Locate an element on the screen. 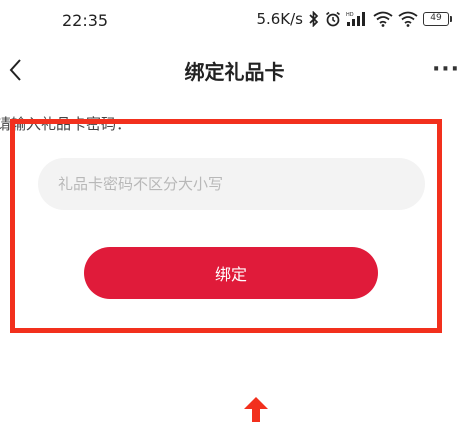 This screenshot has width=469, height=422. bind-button: 绑定 is located at coordinates (231, 273).